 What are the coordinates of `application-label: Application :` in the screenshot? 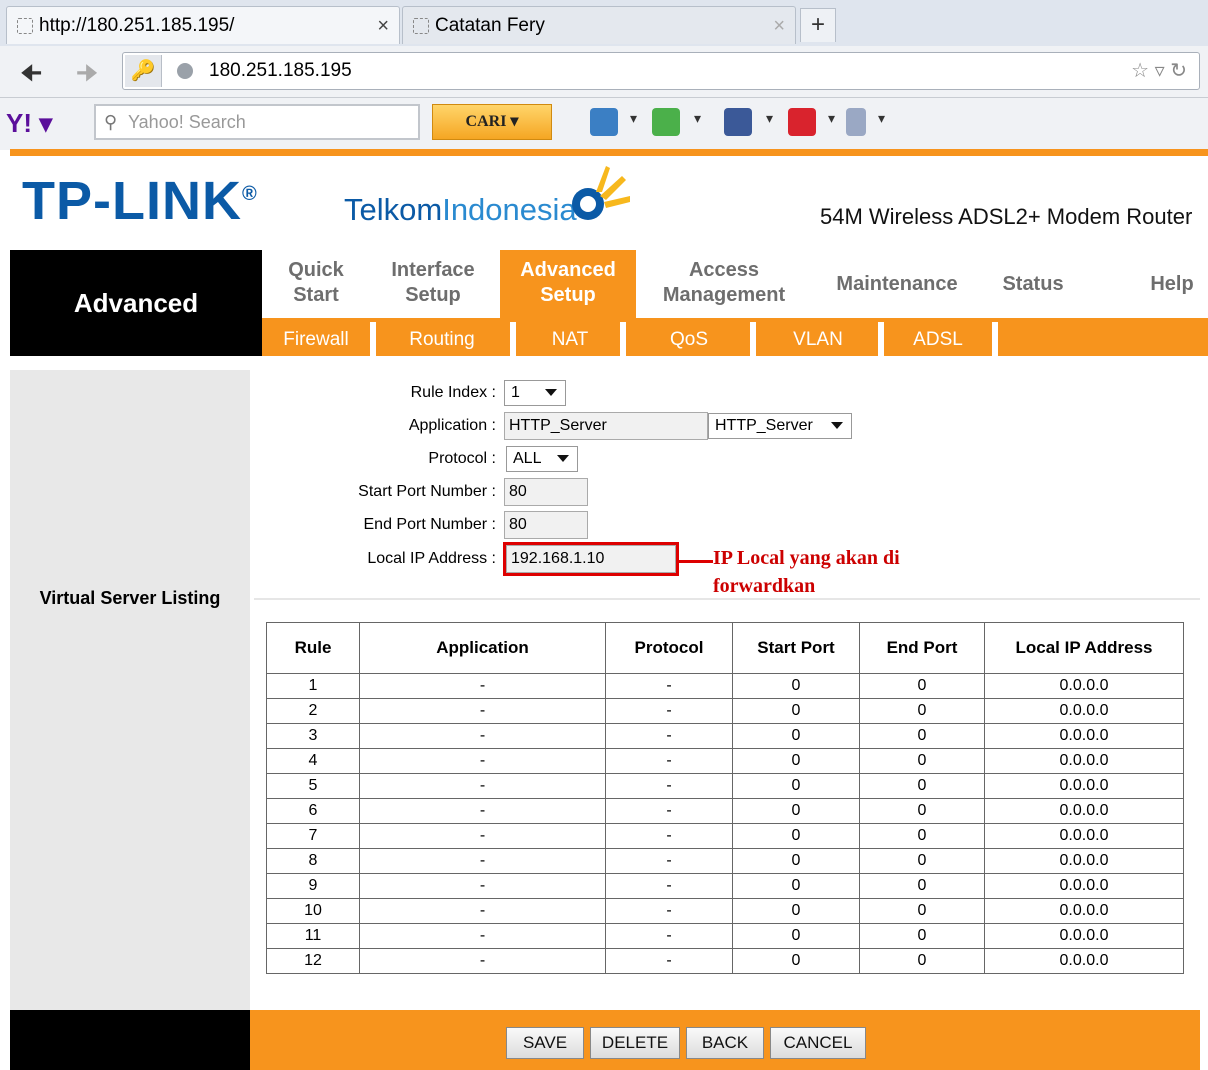 It's located at (452, 425).